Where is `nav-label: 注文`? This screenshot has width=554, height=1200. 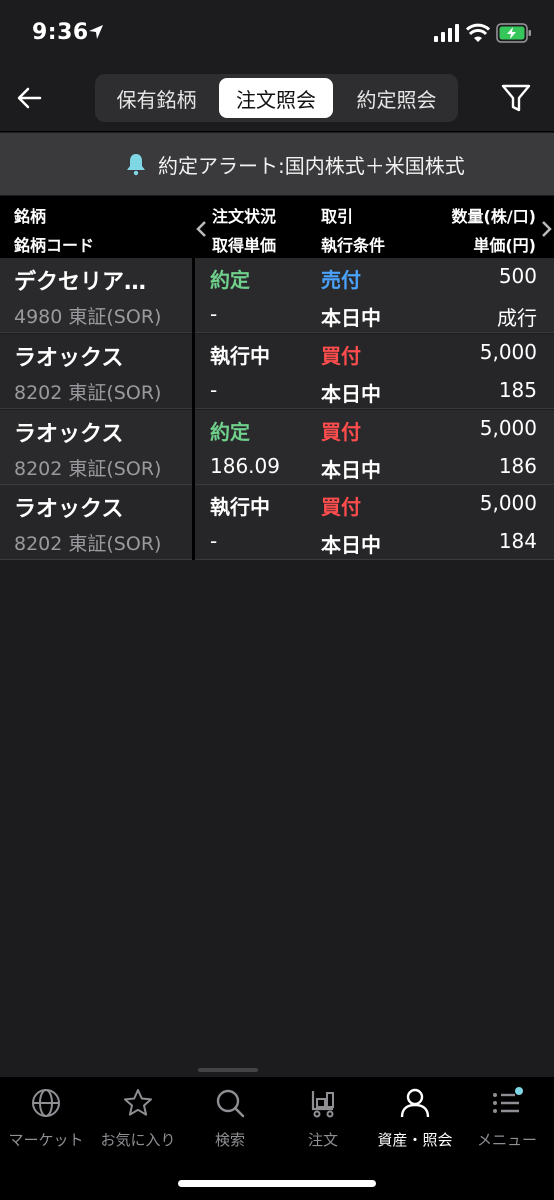 nav-label: 注文 is located at coordinates (322, 1140).